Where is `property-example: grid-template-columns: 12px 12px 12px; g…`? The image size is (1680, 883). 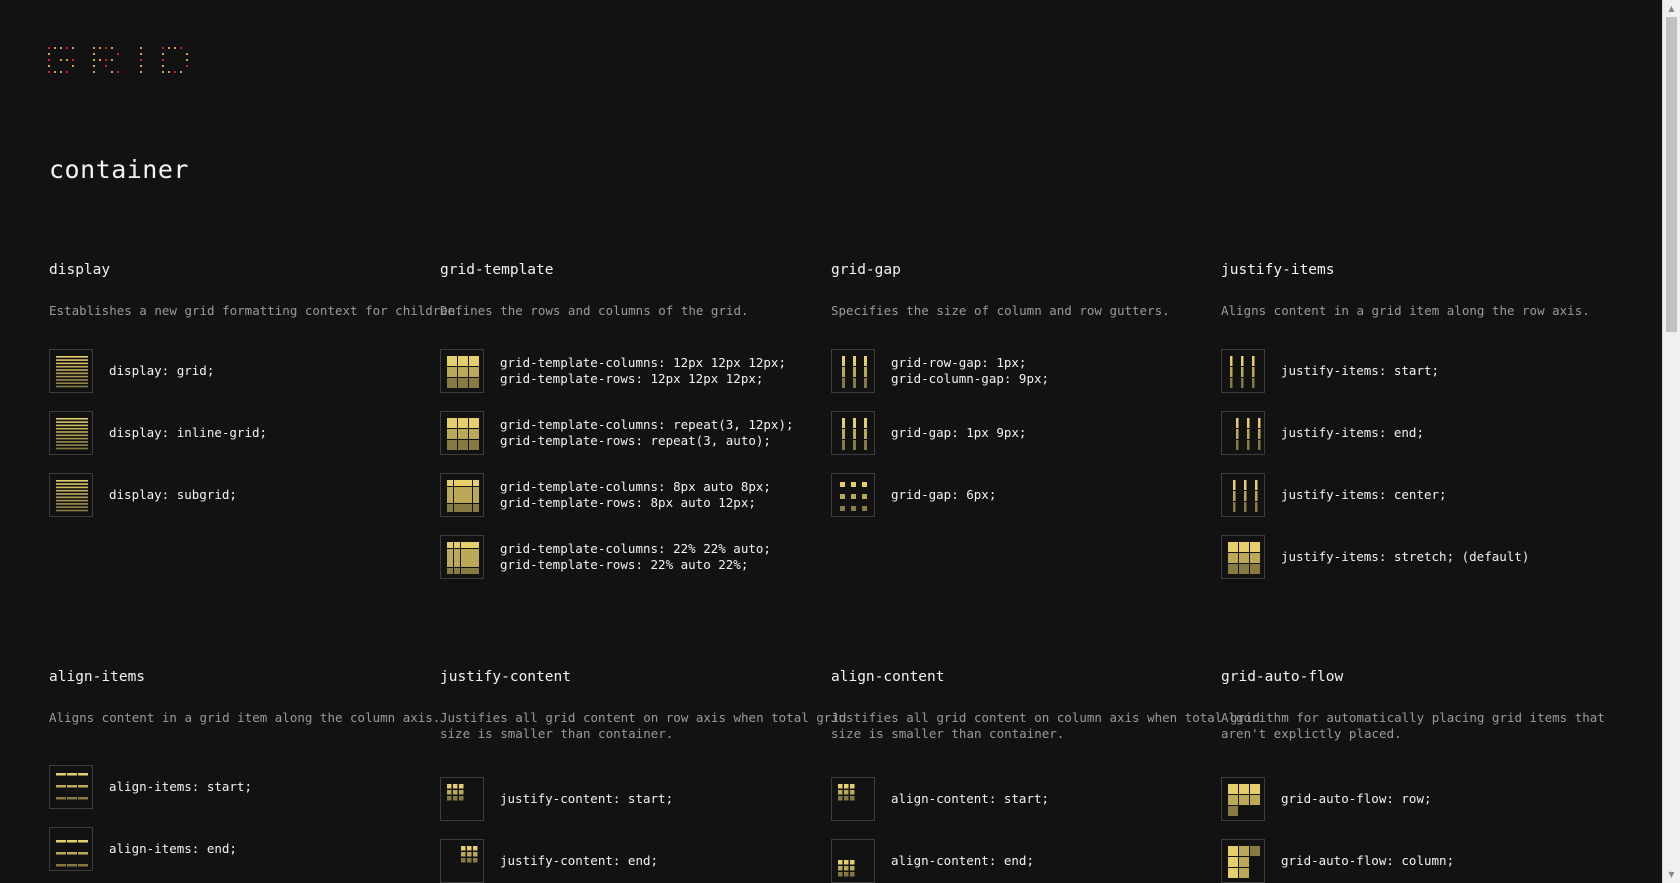
property-example: grid-template-columns: 12px 12px 12px; g… is located at coordinates (630, 372).